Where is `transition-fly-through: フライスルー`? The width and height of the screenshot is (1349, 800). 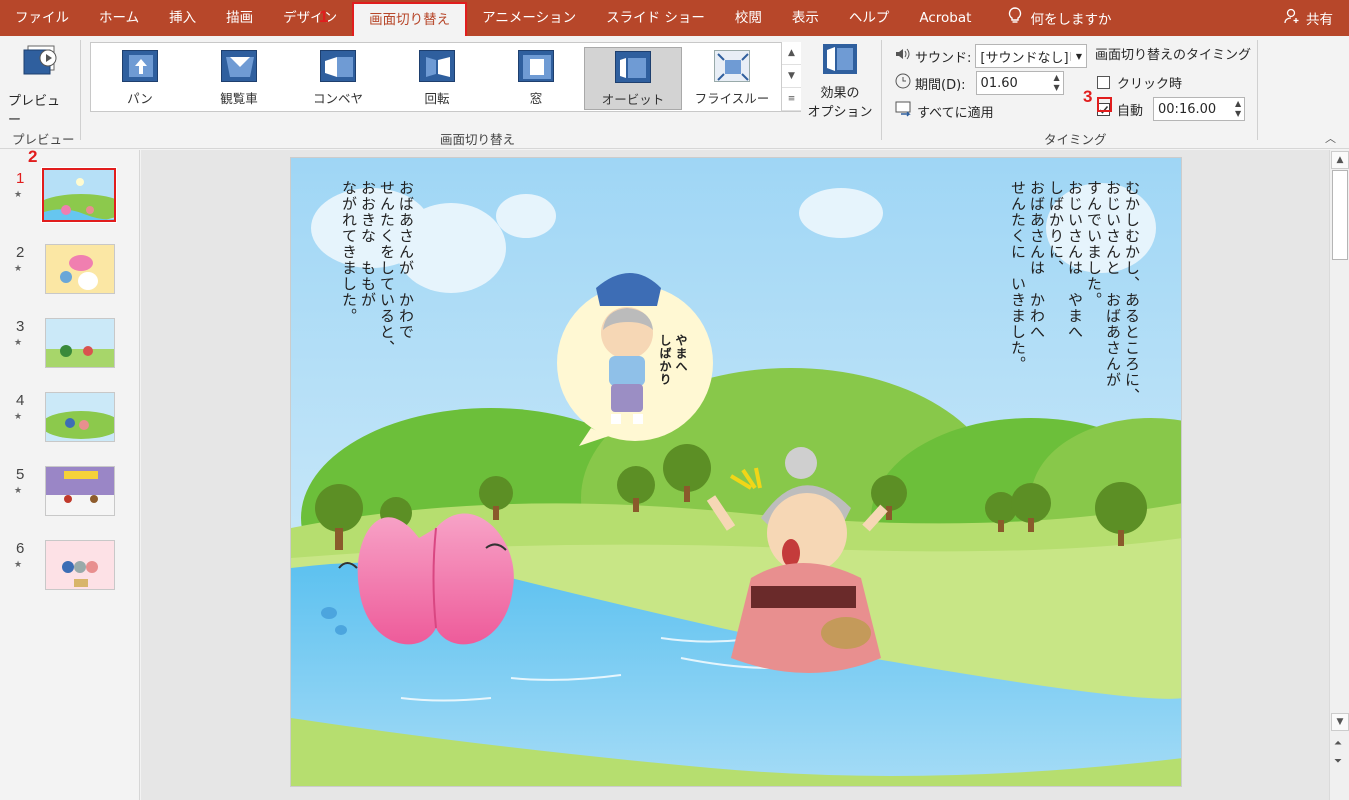 transition-fly-through: フライスルー is located at coordinates (732, 78).